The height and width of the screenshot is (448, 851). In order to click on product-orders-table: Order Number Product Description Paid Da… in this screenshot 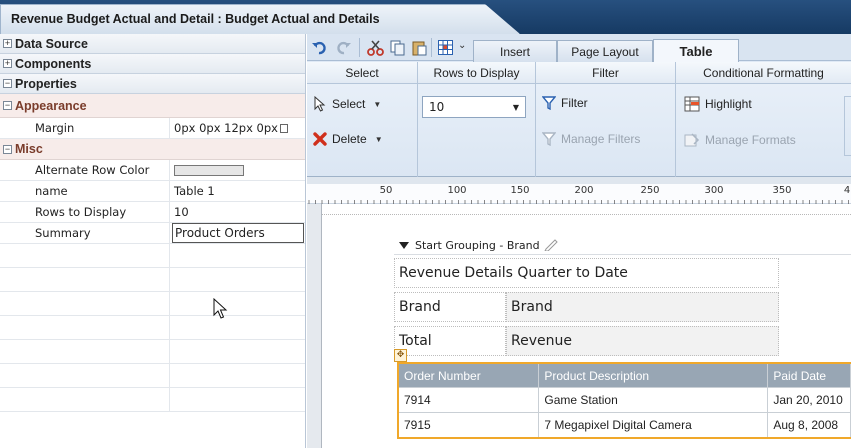, I will do `click(624, 400)`.